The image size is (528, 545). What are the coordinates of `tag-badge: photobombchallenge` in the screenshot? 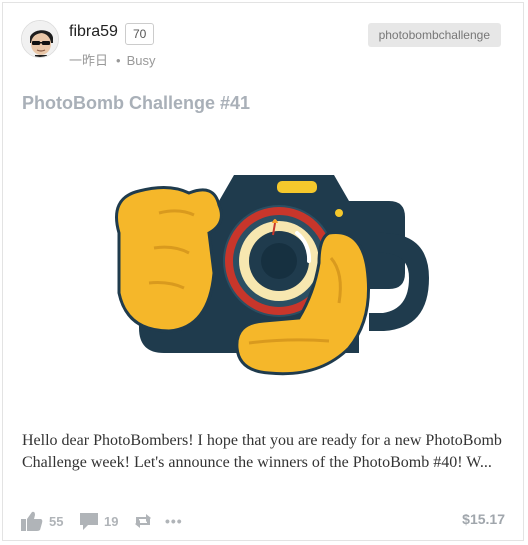 It's located at (434, 35).